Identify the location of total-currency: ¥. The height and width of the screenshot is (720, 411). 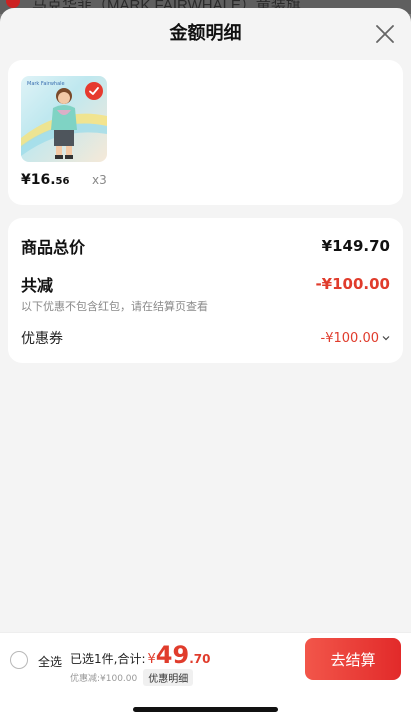
(151, 659).